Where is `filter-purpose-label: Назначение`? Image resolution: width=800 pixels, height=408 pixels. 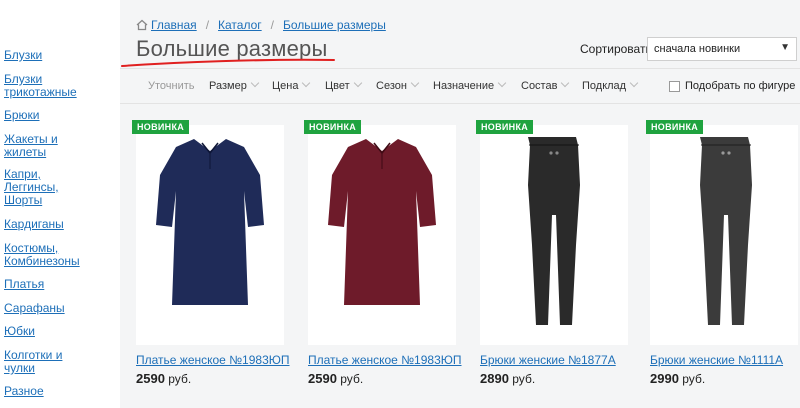 filter-purpose-label: Назначение is located at coordinates (464, 86).